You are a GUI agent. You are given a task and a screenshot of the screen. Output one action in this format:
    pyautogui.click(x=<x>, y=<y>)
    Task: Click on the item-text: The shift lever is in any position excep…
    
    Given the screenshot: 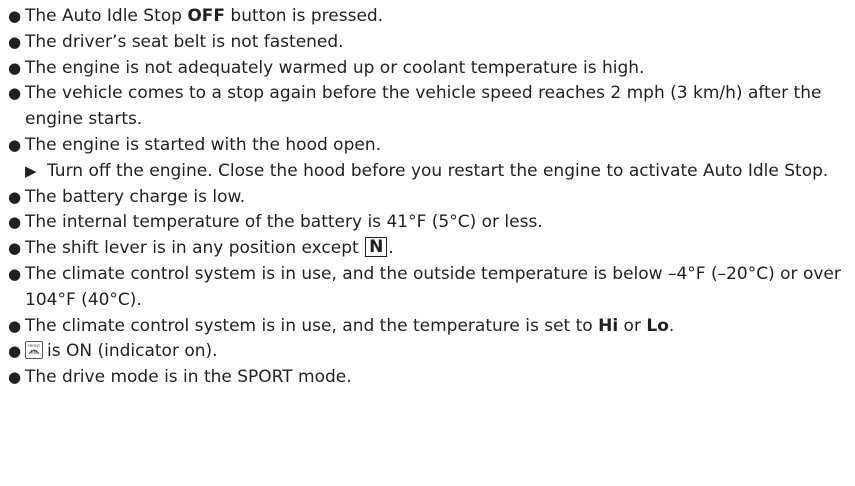 What is the action you would take?
    pyautogui.click(x=195, y=248)
    